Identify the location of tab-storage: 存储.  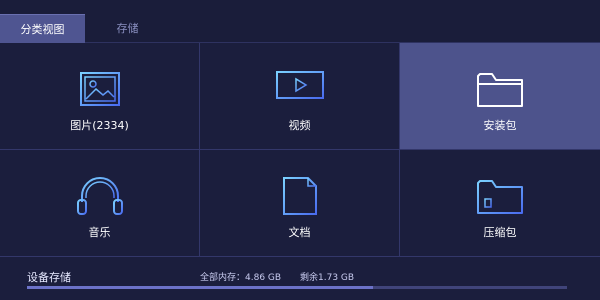
(127, 28).